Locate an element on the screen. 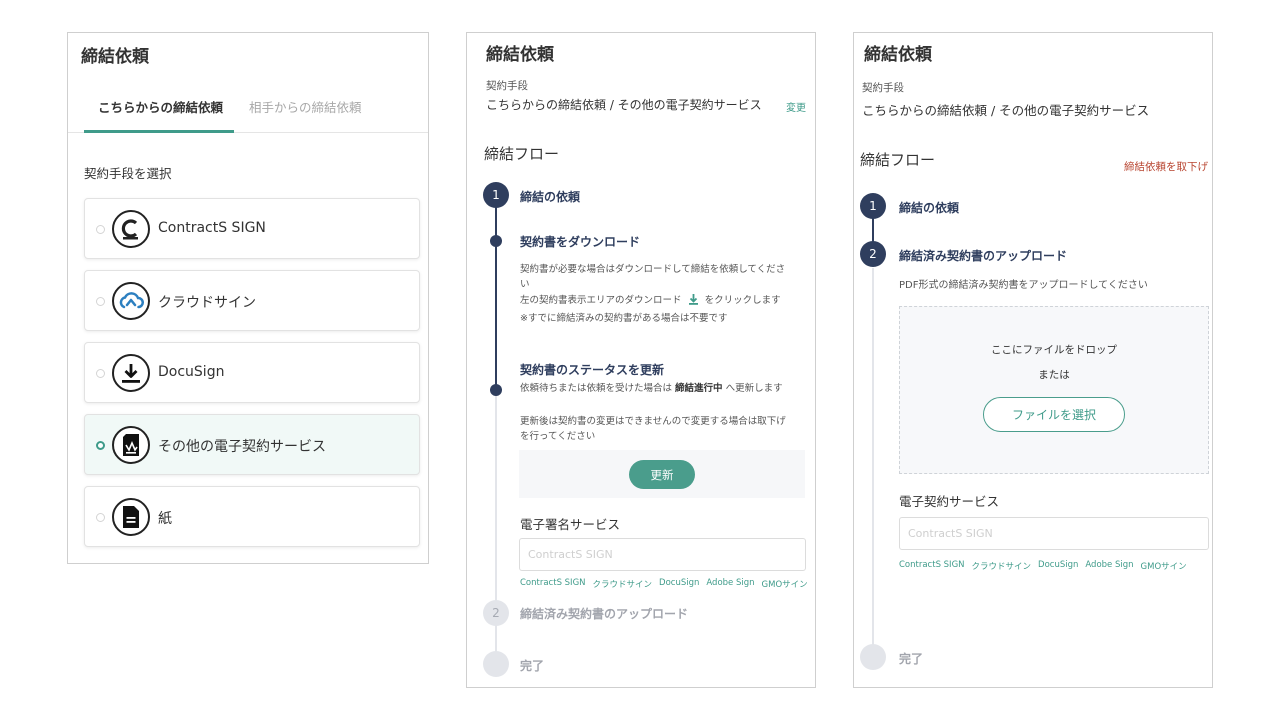  radio-button-selected is located at coordinates (100, 445).